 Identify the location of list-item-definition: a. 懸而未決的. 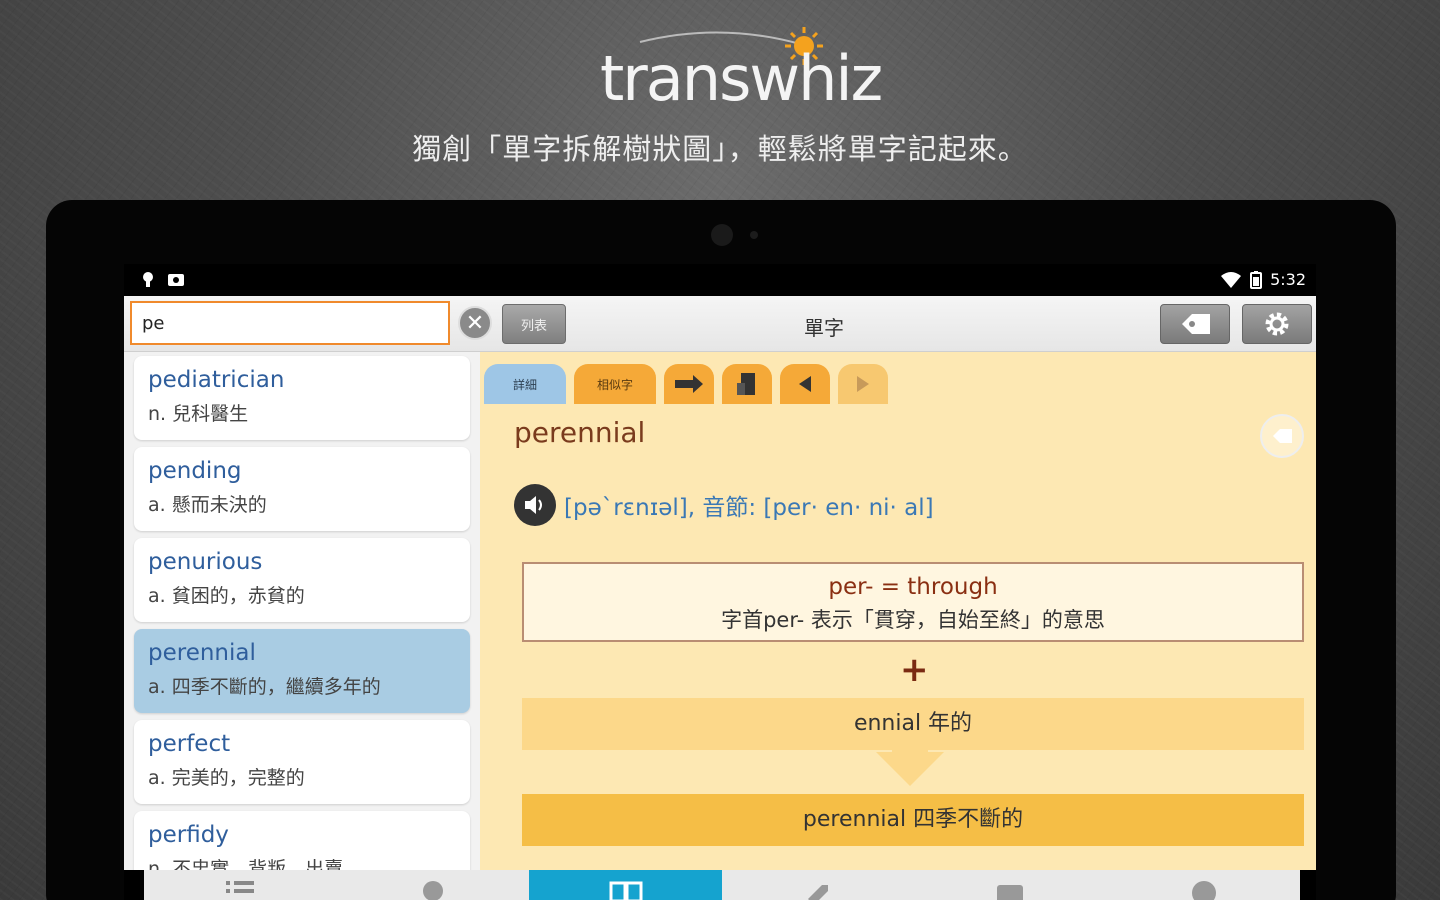
(207, 505).